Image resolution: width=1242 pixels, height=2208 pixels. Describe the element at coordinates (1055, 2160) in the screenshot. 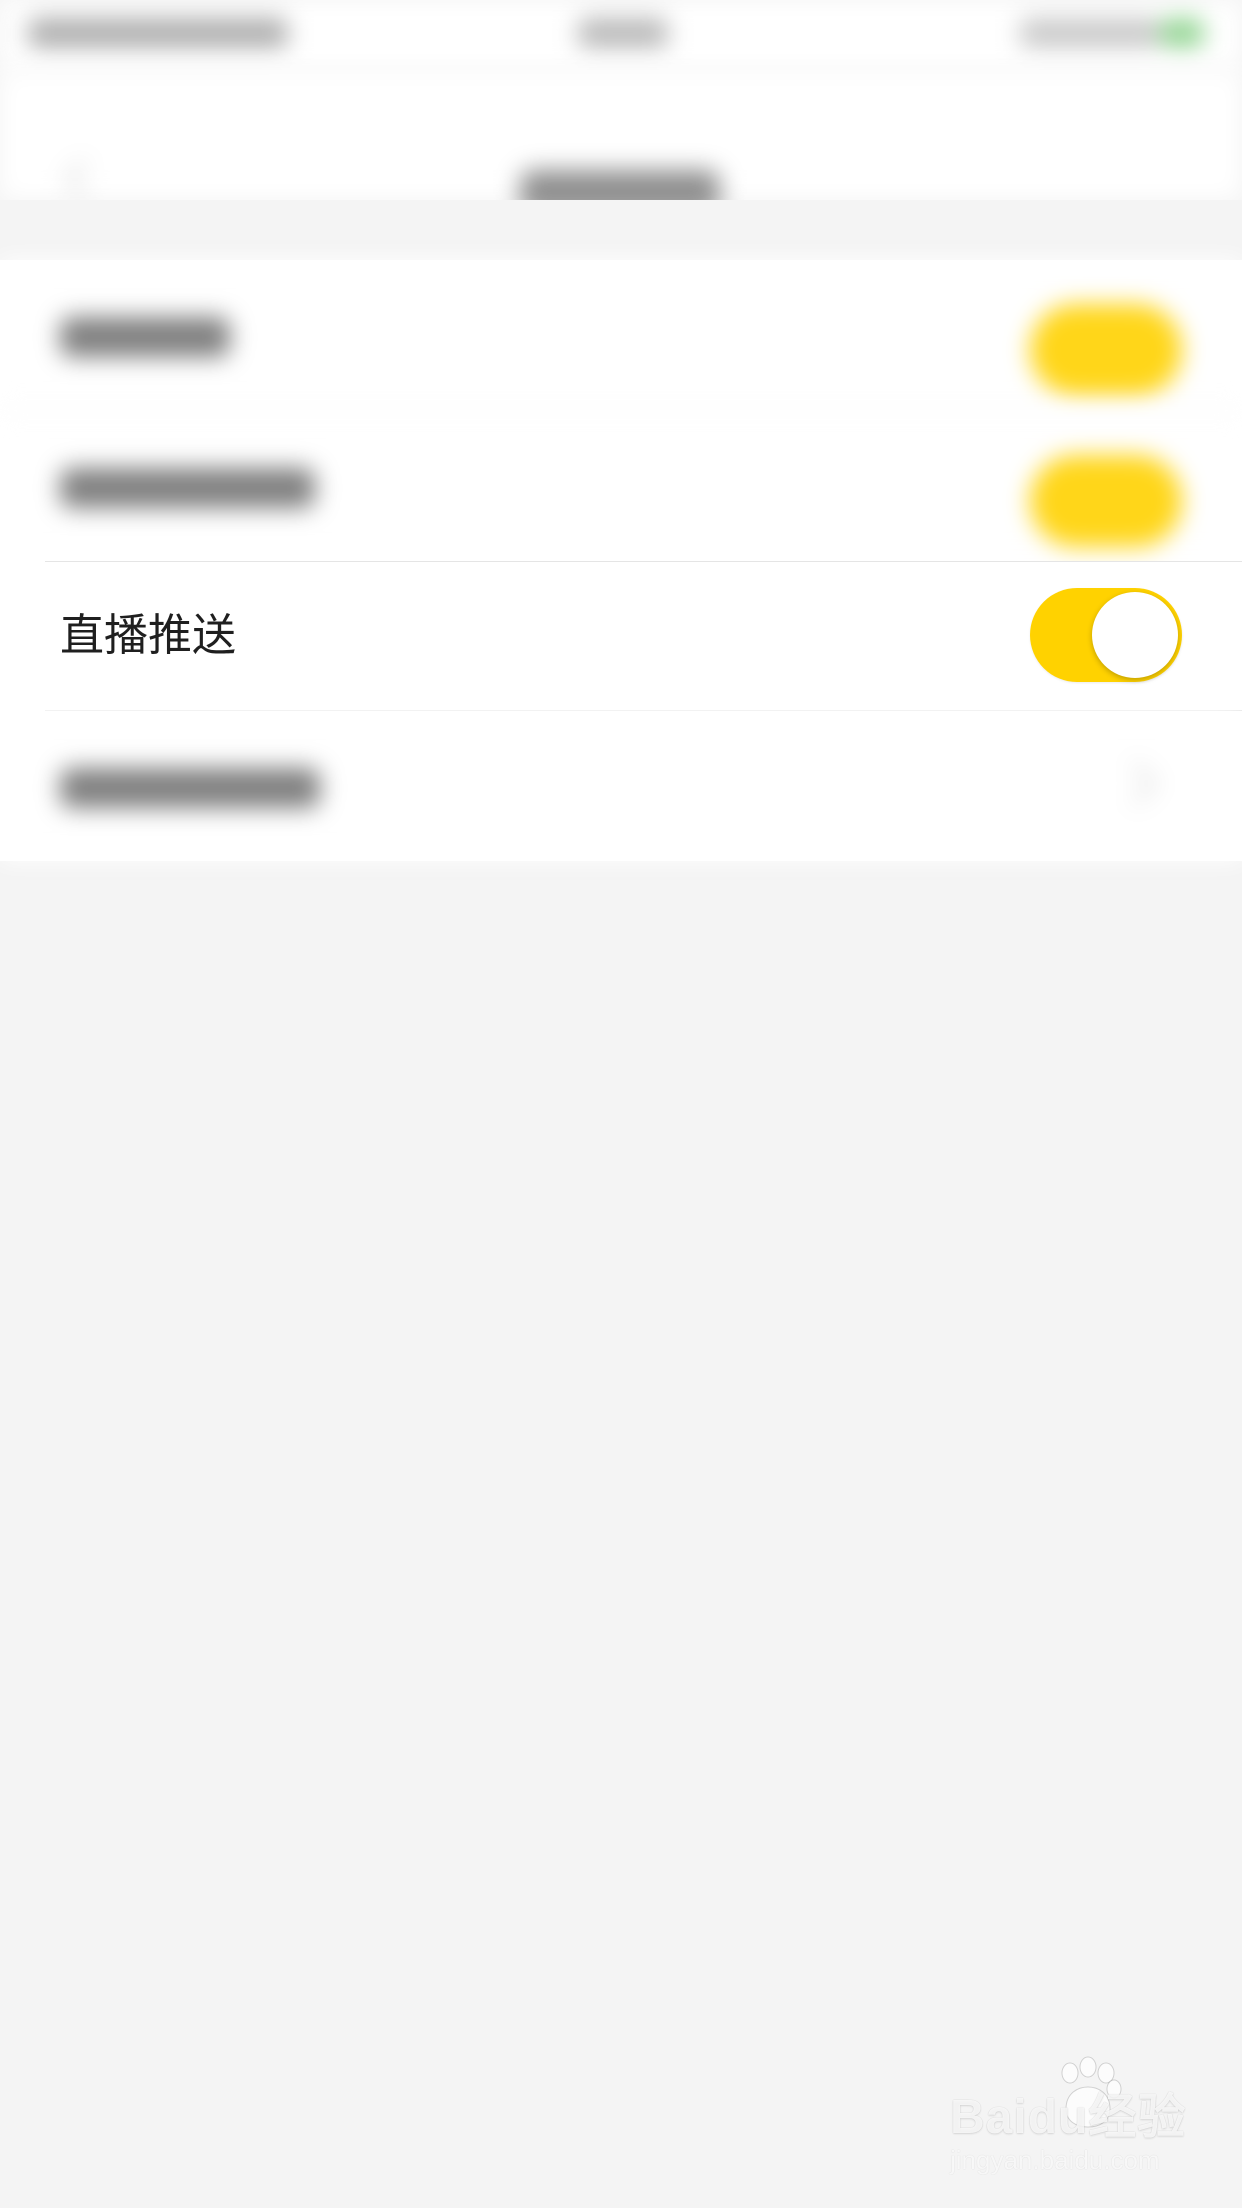

I see `watermark-url: jingyan.baidu.com` at that location.